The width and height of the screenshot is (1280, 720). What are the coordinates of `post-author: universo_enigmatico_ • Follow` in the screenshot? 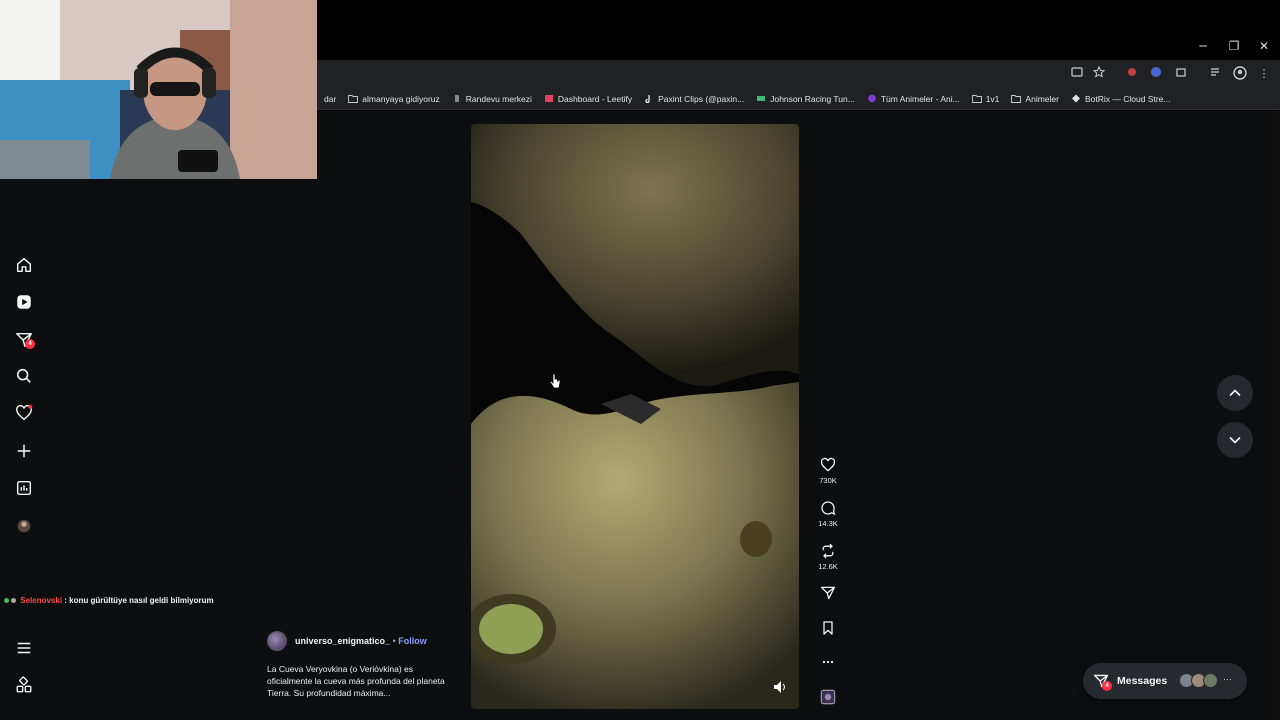 It's located at (347, 641).